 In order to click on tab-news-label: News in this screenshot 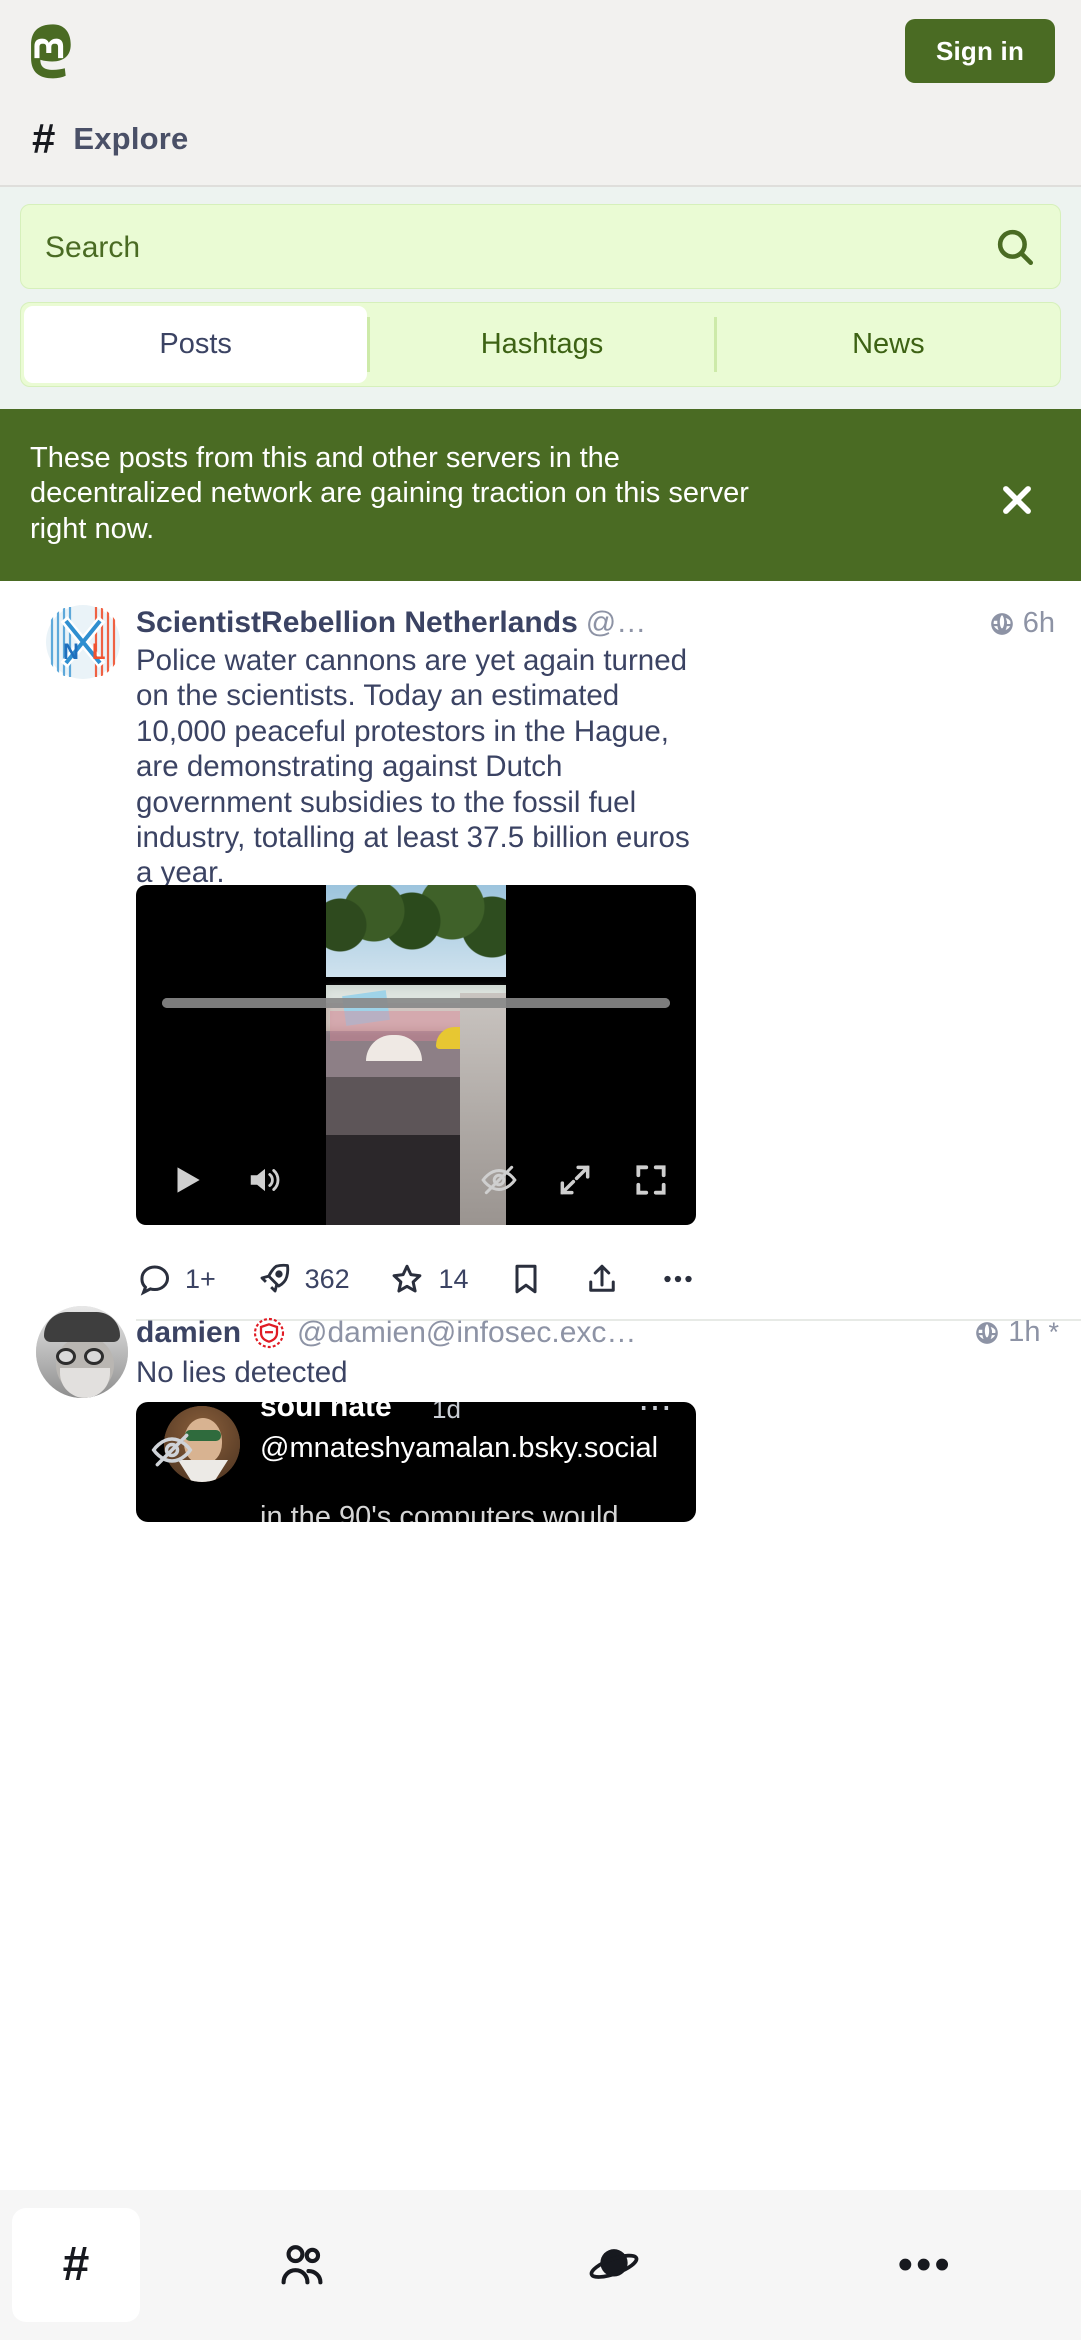, I will do `click(888, 344)`.